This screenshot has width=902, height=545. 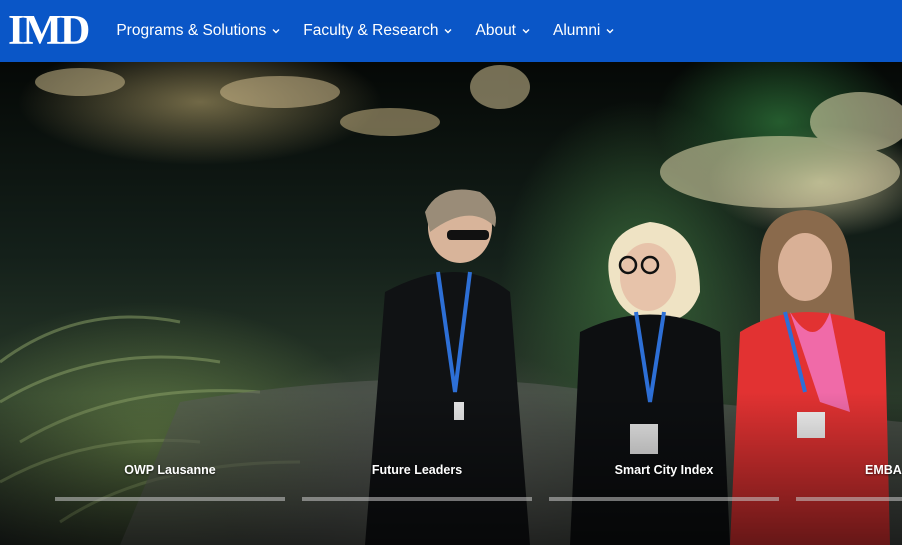 I want to click on nav-label: About, so click(x=495, y=30).